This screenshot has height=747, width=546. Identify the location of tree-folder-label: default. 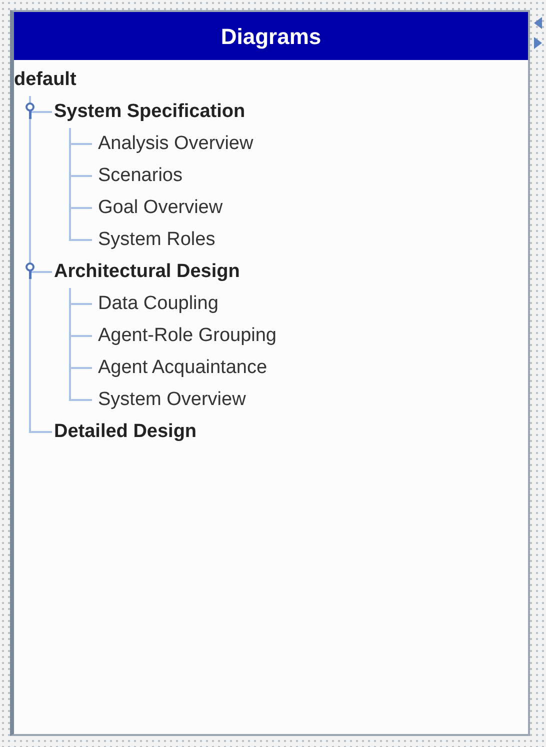
(45, 80).